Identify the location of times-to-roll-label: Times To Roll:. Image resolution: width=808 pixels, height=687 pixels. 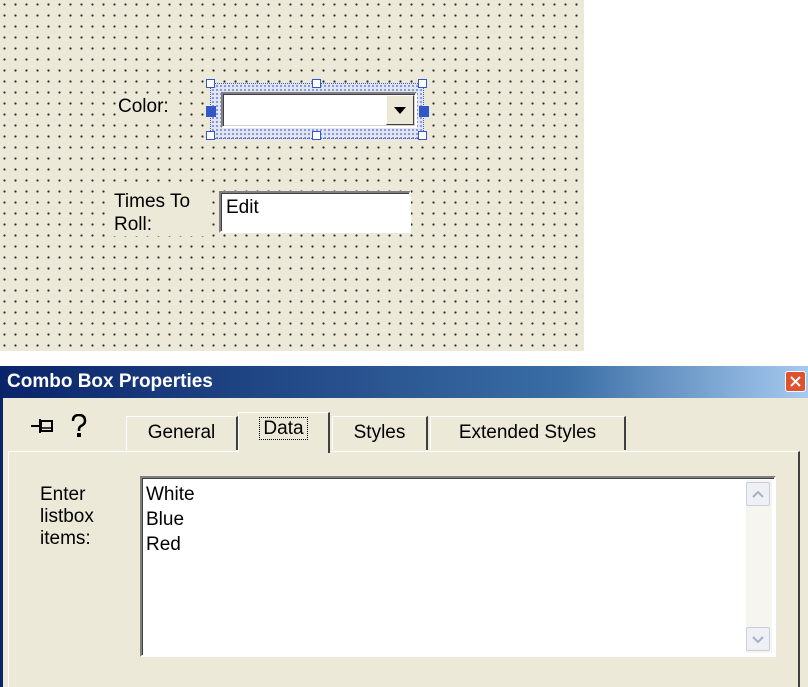
(160, 213).